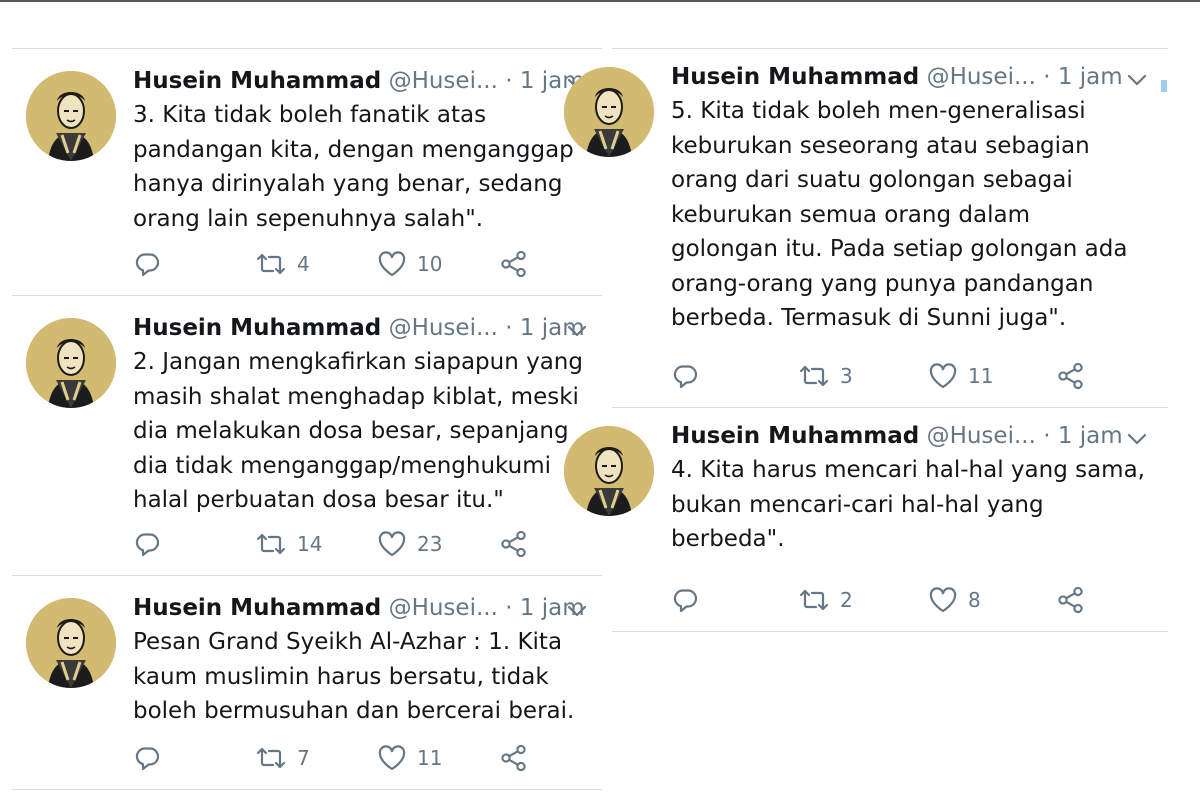  I want to click on retweet-button: 2, so click(825, 600).